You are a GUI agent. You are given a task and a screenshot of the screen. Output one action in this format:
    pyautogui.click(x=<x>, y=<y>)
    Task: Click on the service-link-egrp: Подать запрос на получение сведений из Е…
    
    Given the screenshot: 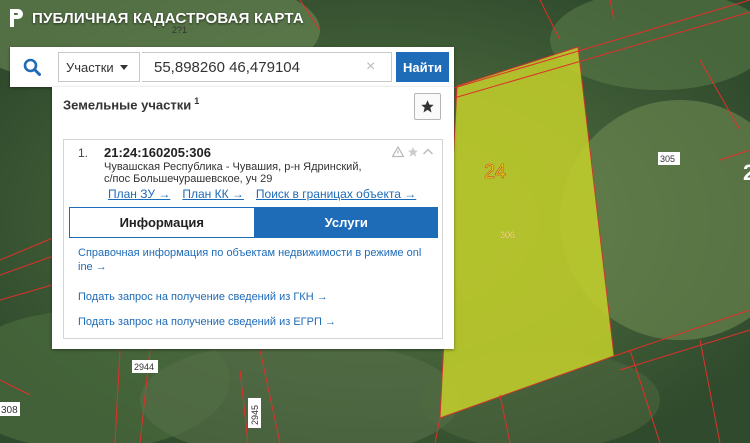 What is the action you would take?
    pyautogui.click(x=256, y=322)
    